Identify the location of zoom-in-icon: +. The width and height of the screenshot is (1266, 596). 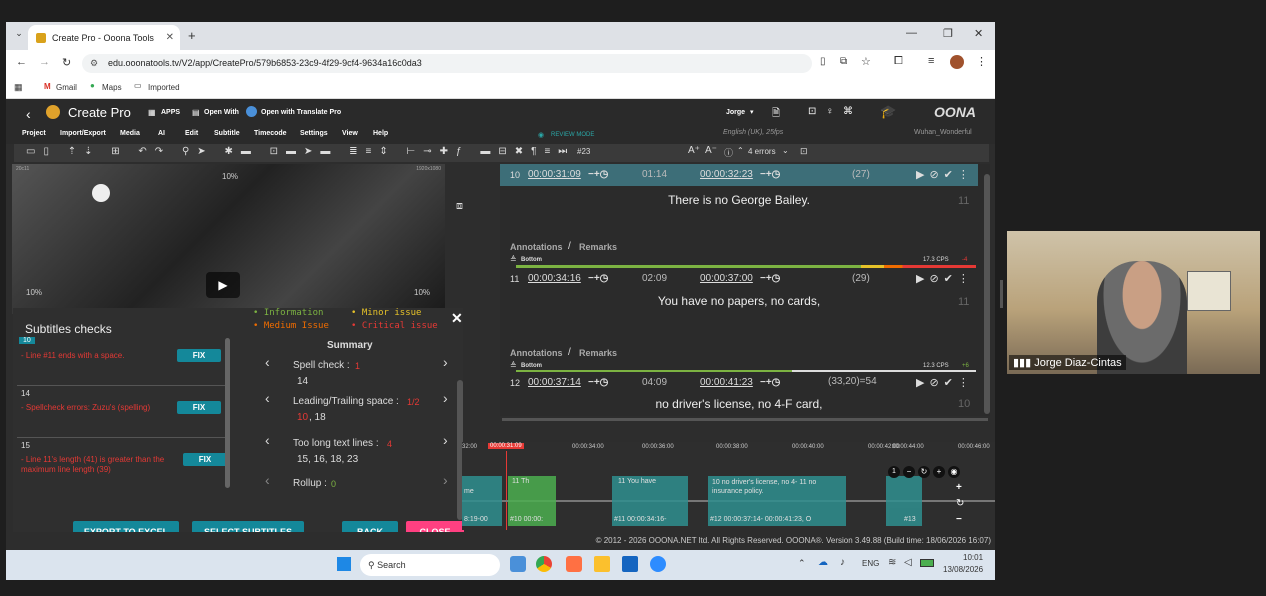
(939, 472).